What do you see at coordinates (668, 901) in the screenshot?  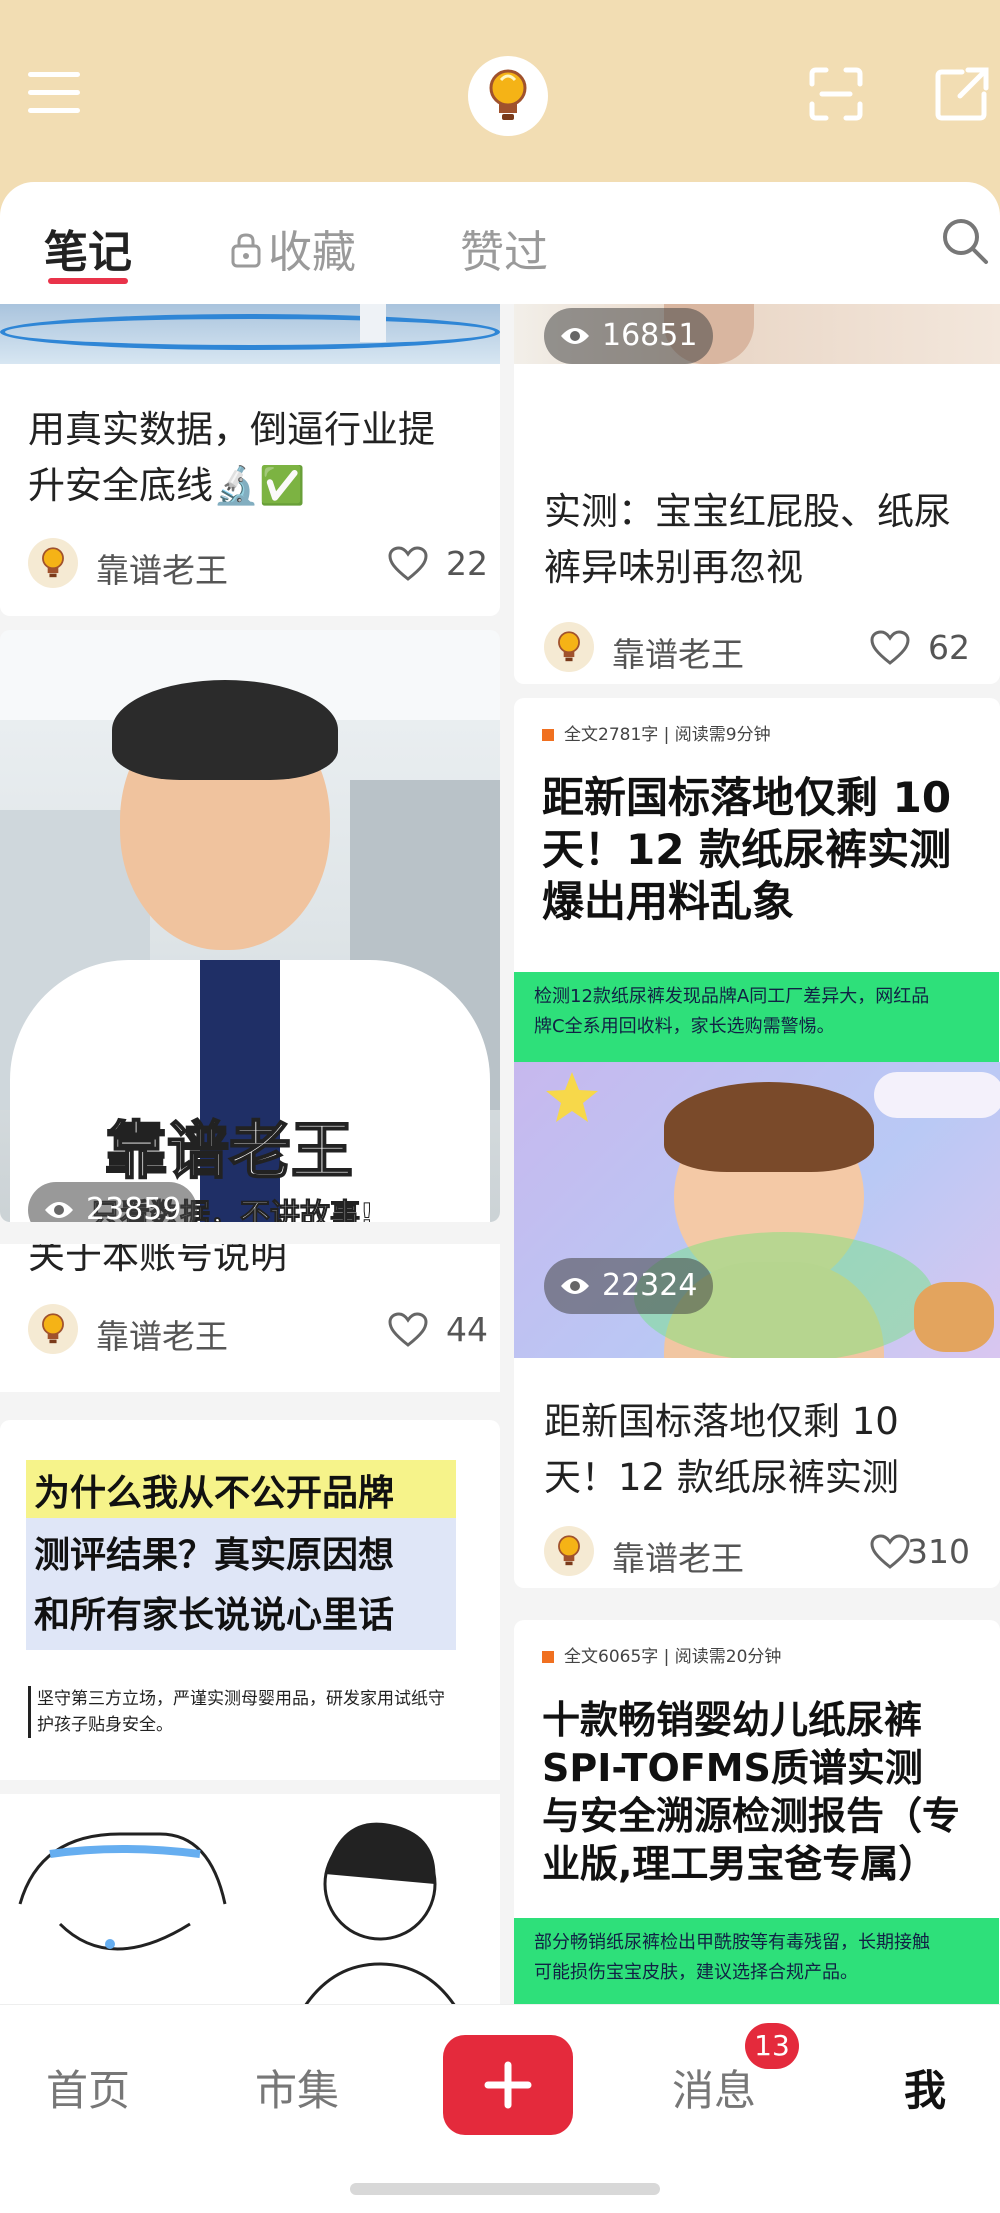 I see `article-headline-line: 爆出用料乱象` at bounding box center [668, 901].